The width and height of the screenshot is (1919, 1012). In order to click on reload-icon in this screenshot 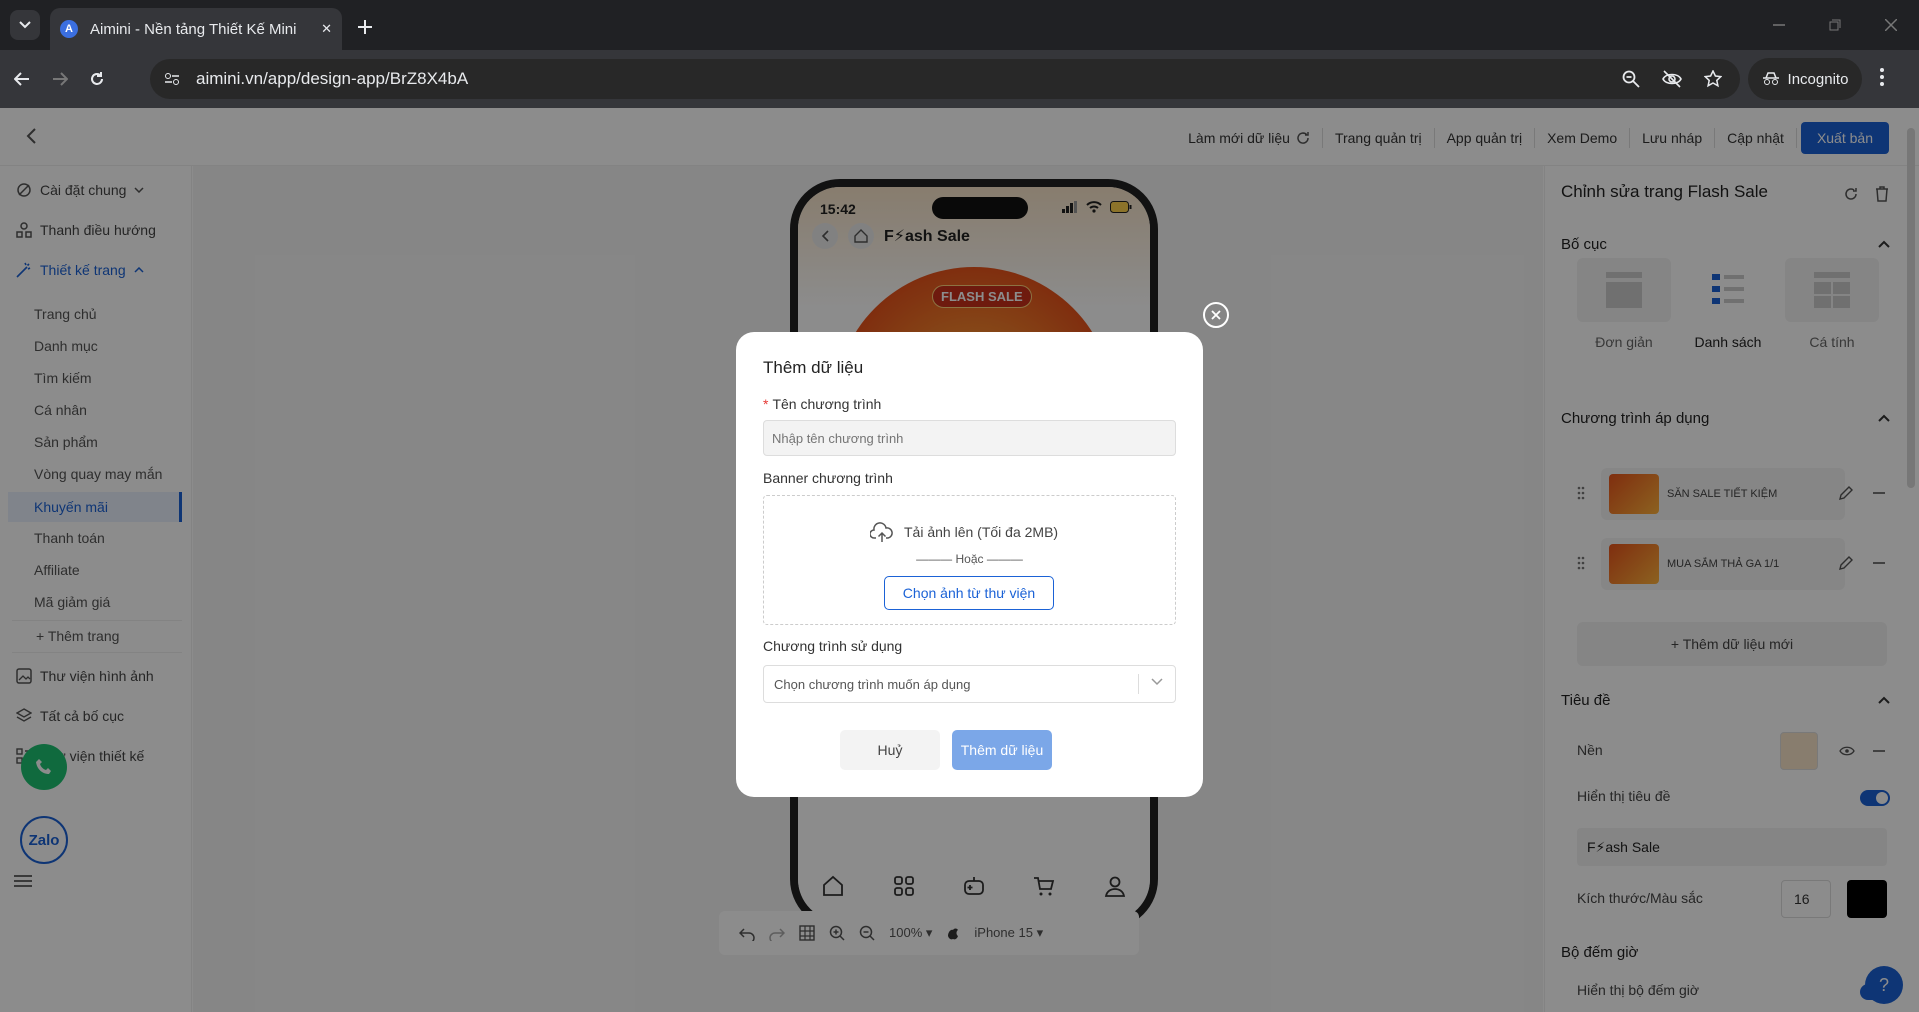, I will do `click(97, 78)`.